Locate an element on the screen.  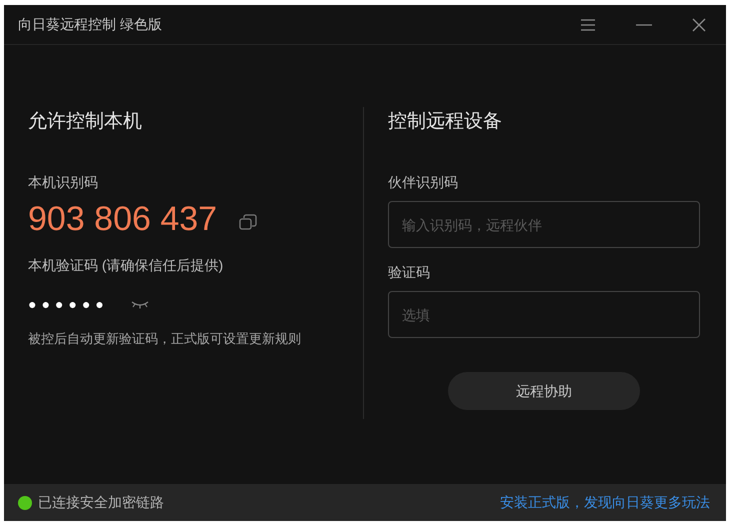
field-label: 本机验证码 (请确保信任后提供) is located at coordinates (126, 265).